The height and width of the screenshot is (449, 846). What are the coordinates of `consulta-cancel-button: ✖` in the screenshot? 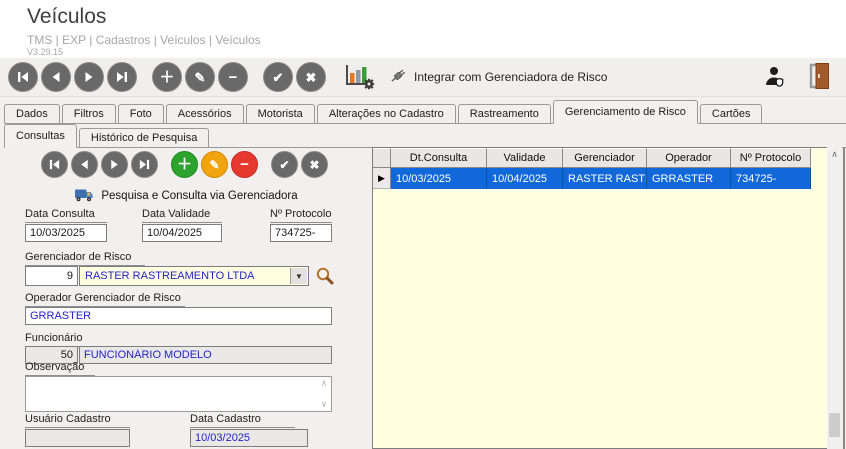 It's located at (314, 164).